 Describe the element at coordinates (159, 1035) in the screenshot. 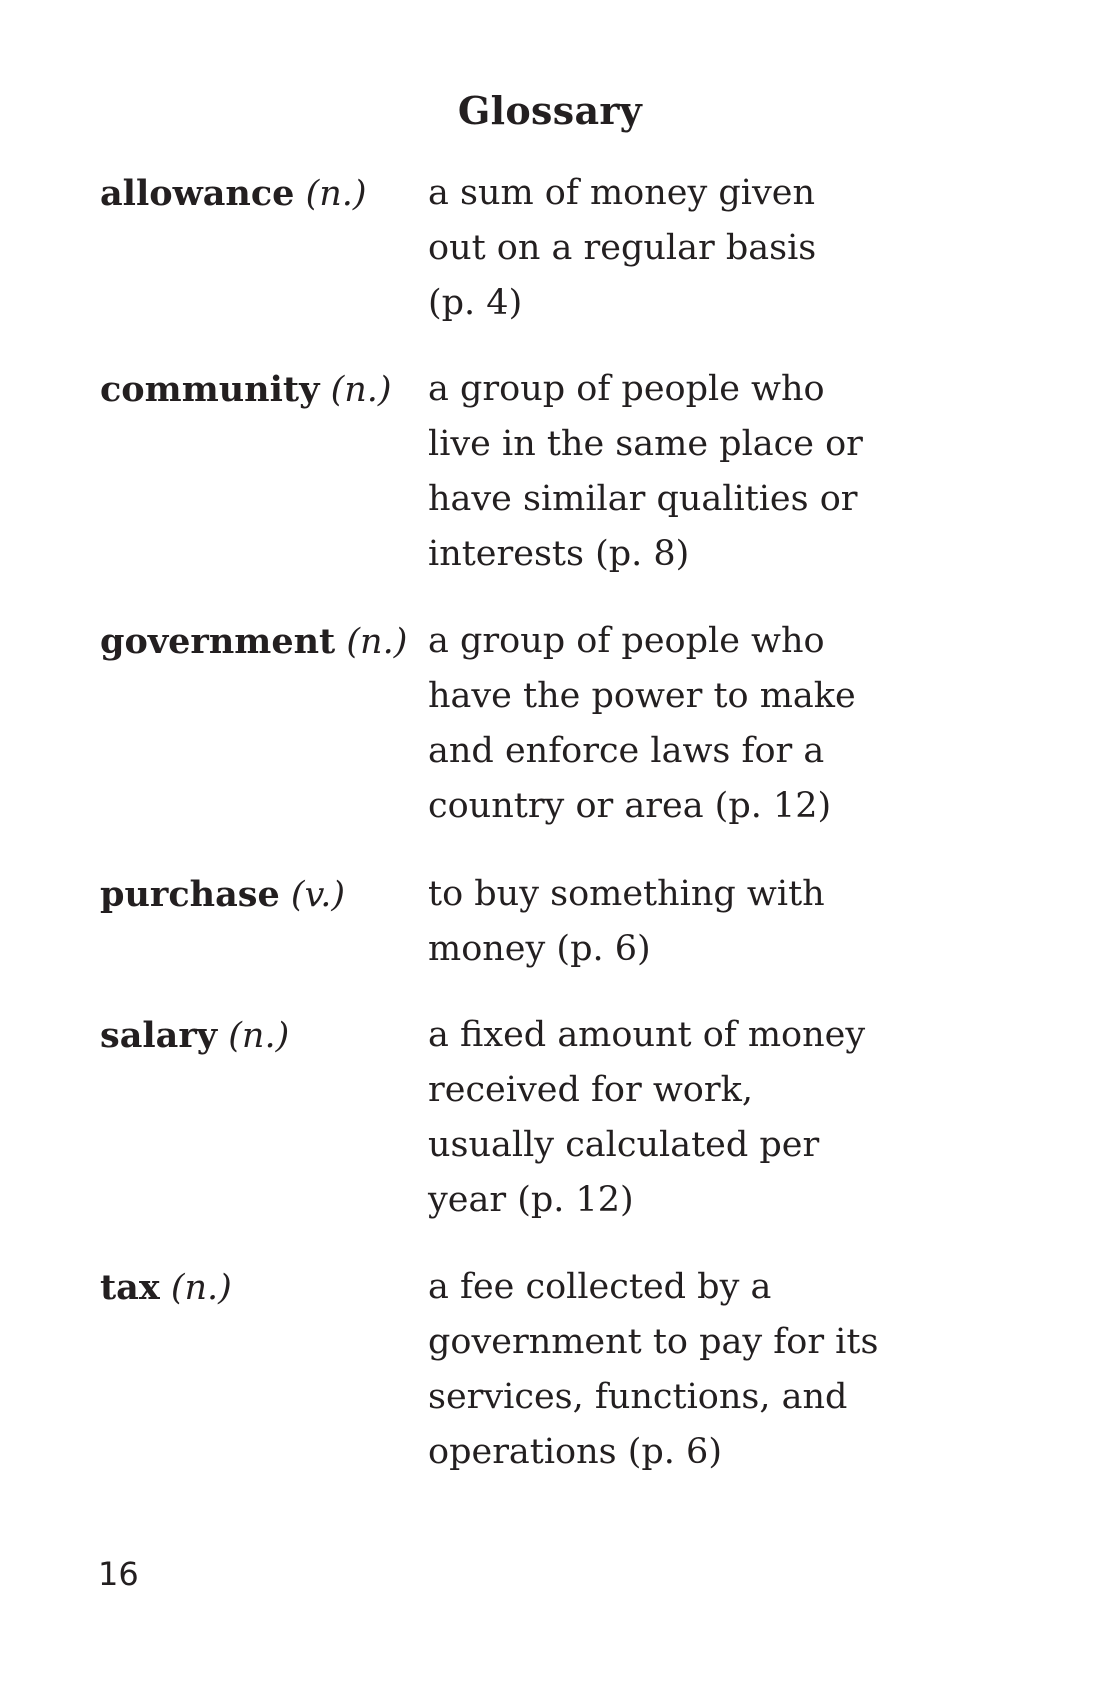

I see `term-word: salary` at that location.